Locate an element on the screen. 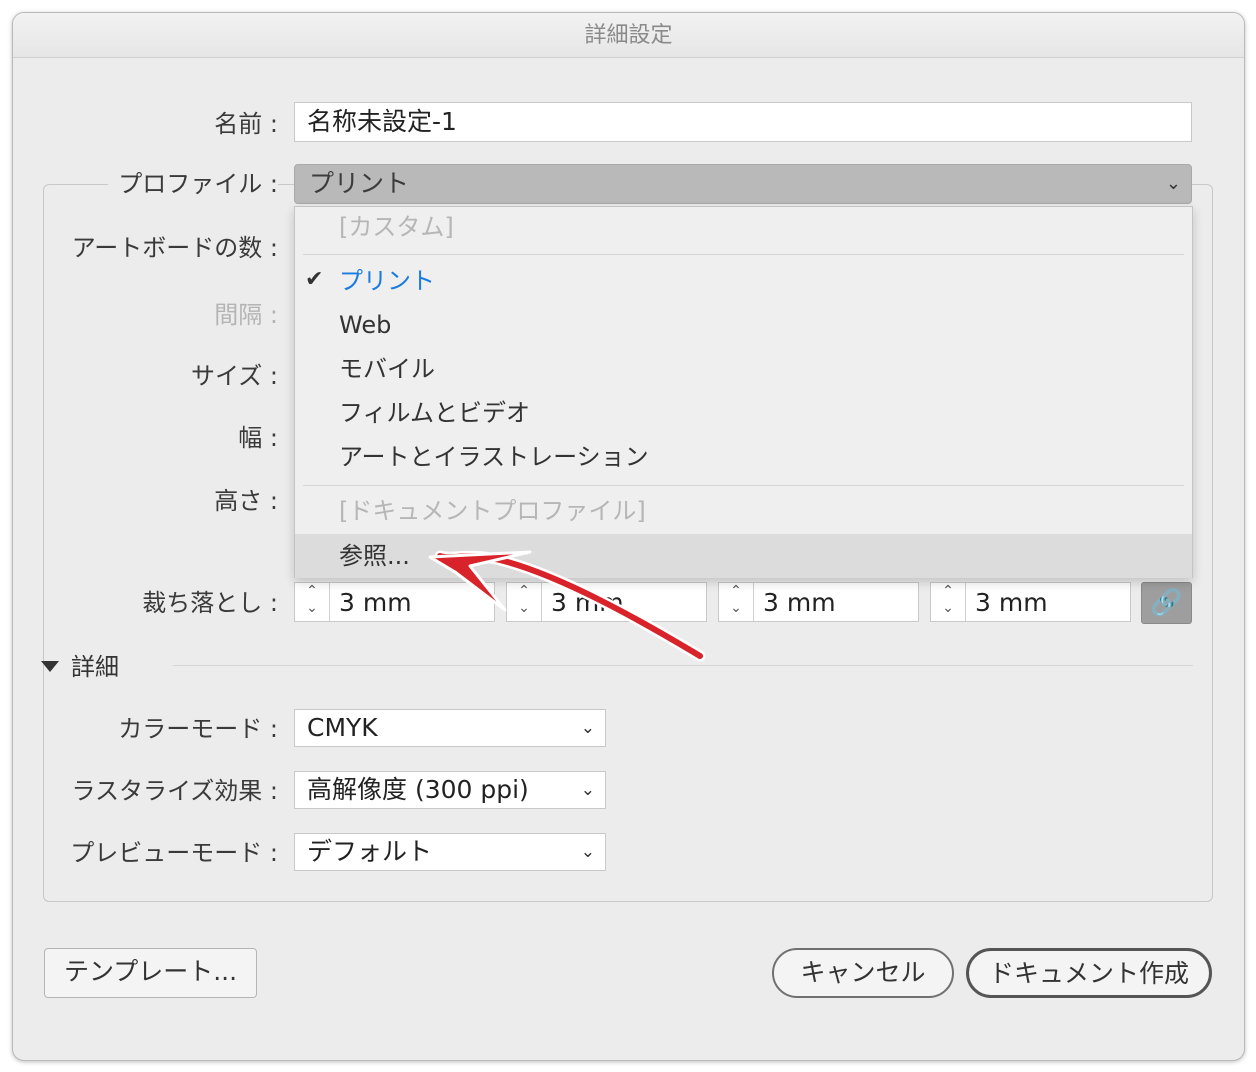 This screenshot has height=1072, width=1256. bleed-bottom-value: 3 mm is located at coordinates (587, 603).